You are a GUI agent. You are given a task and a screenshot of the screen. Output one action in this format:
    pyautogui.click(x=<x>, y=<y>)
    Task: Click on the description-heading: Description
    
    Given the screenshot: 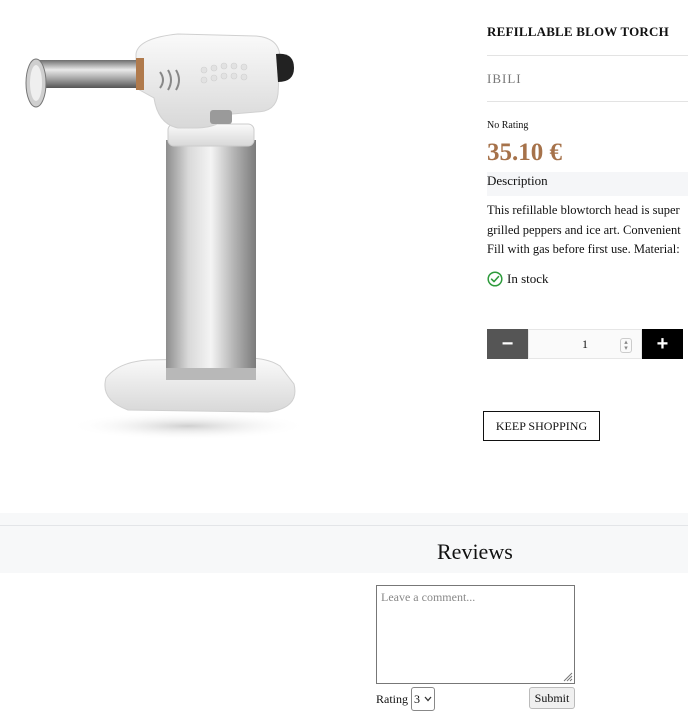 What is the action you would take?
    pyautogui.click(x=587, y=184)
    